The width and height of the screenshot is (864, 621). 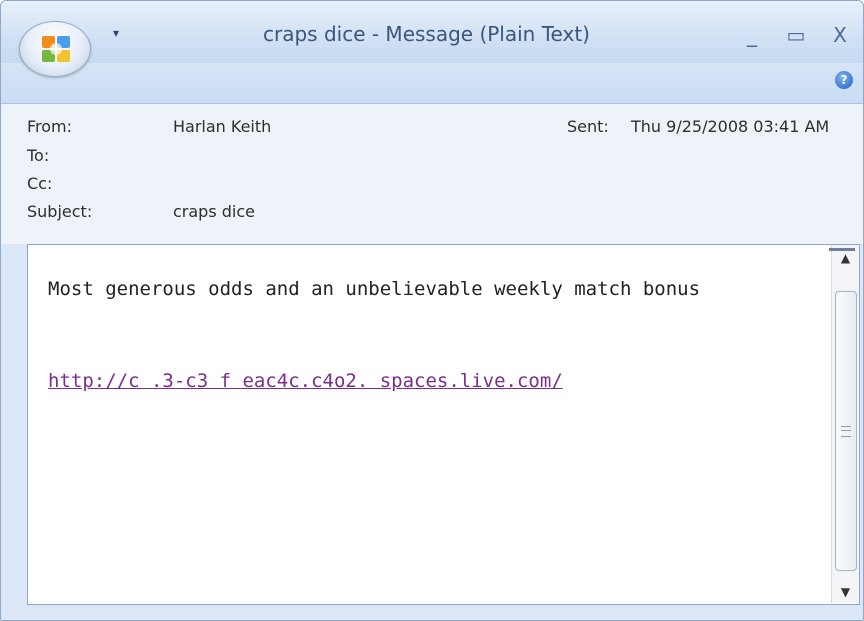 What do you see at coordinates (60, 211) in the screenshot?
I see `subject-label: Subject:` at bounding box center [60, 211].